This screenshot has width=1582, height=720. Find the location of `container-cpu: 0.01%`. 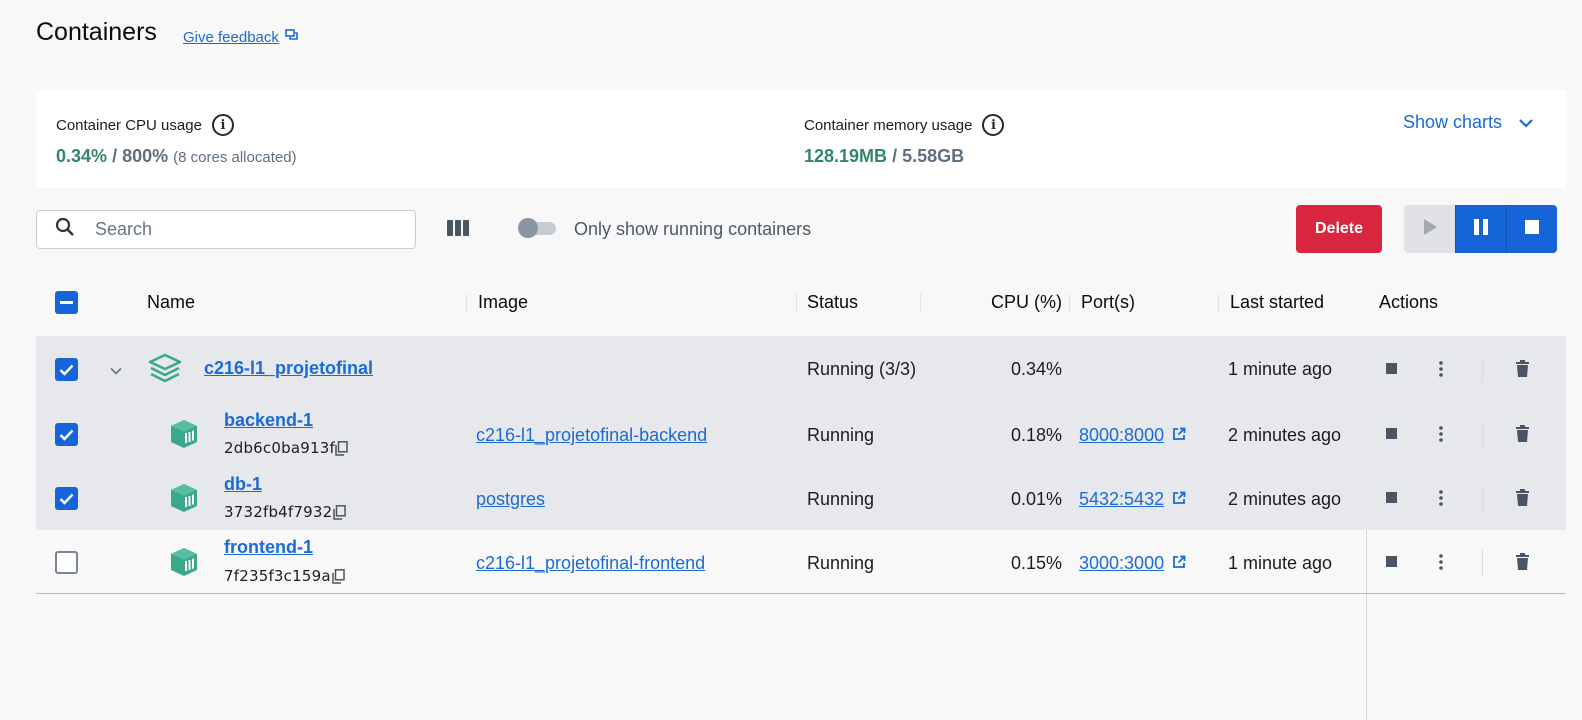

container-cpu: 0.01% is located at coordinates (1037, 499).